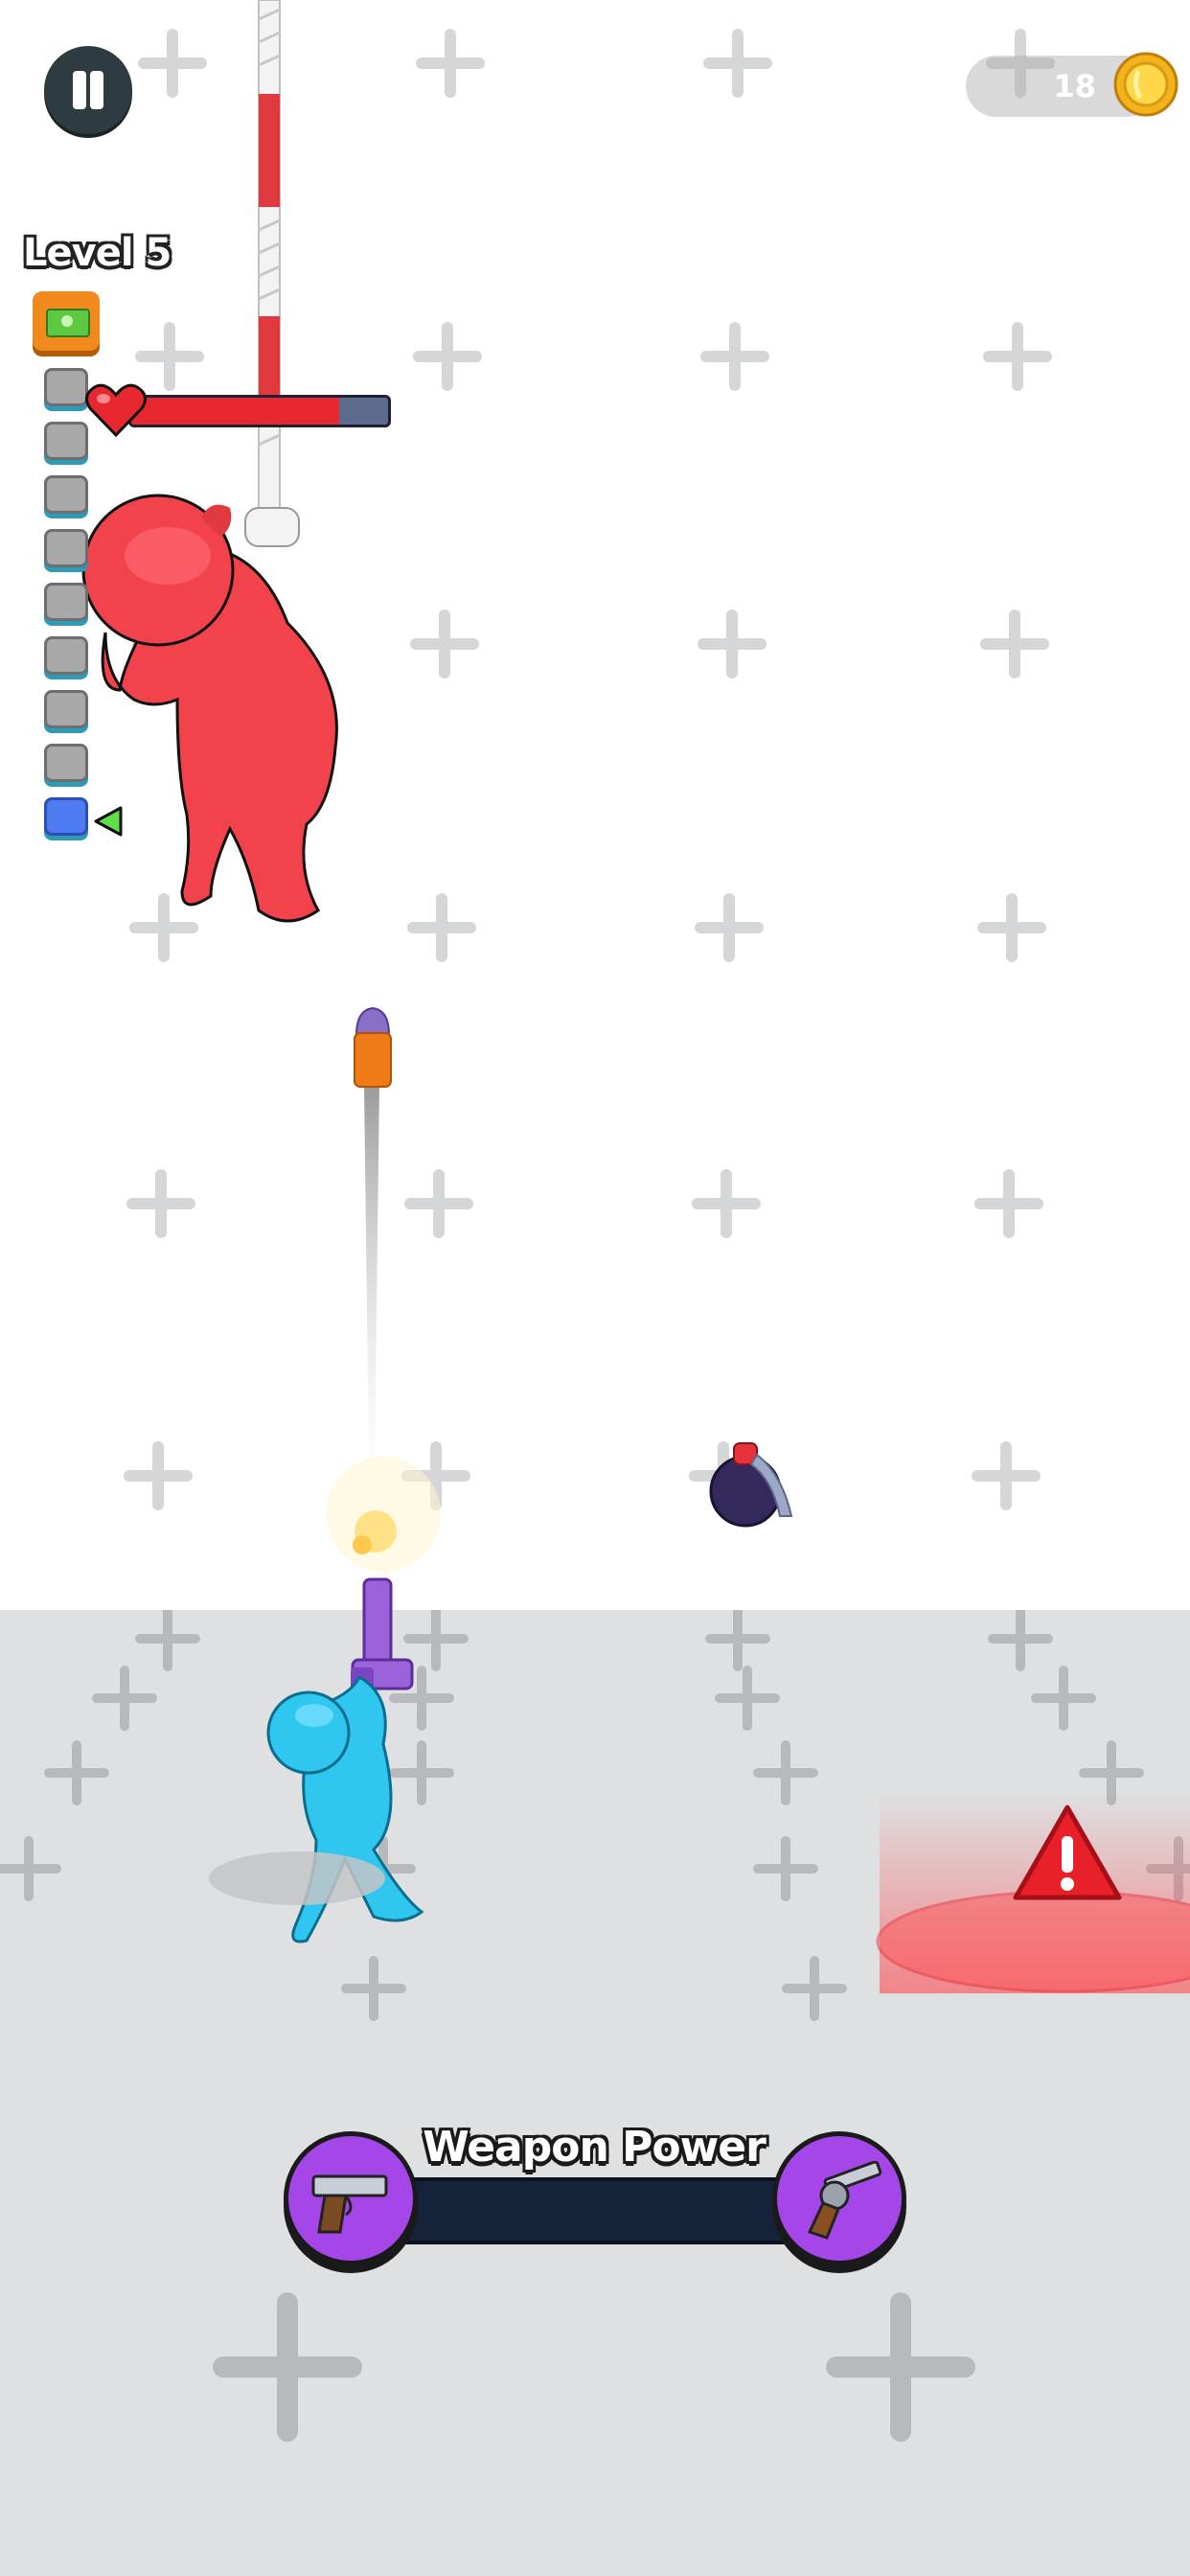 The image size is (1190, 2576). What do you see at coordinates (383, 1514) in the screenshot?
I see `muzzle-flash` at bounding box center [383, 1514].